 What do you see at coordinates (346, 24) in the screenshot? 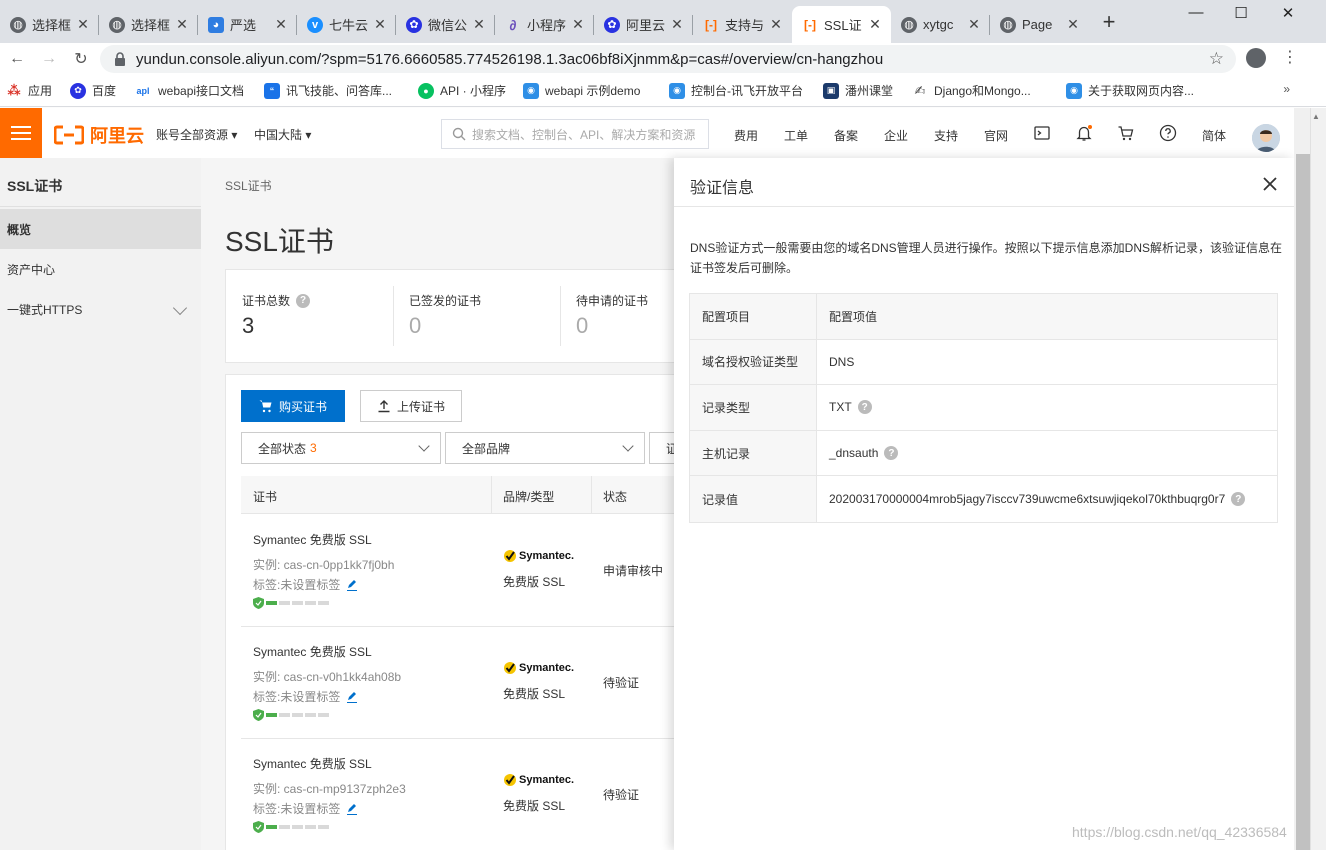
I see `browser-tab: v 七牛云 ✕` at bounding box center [346, 24].